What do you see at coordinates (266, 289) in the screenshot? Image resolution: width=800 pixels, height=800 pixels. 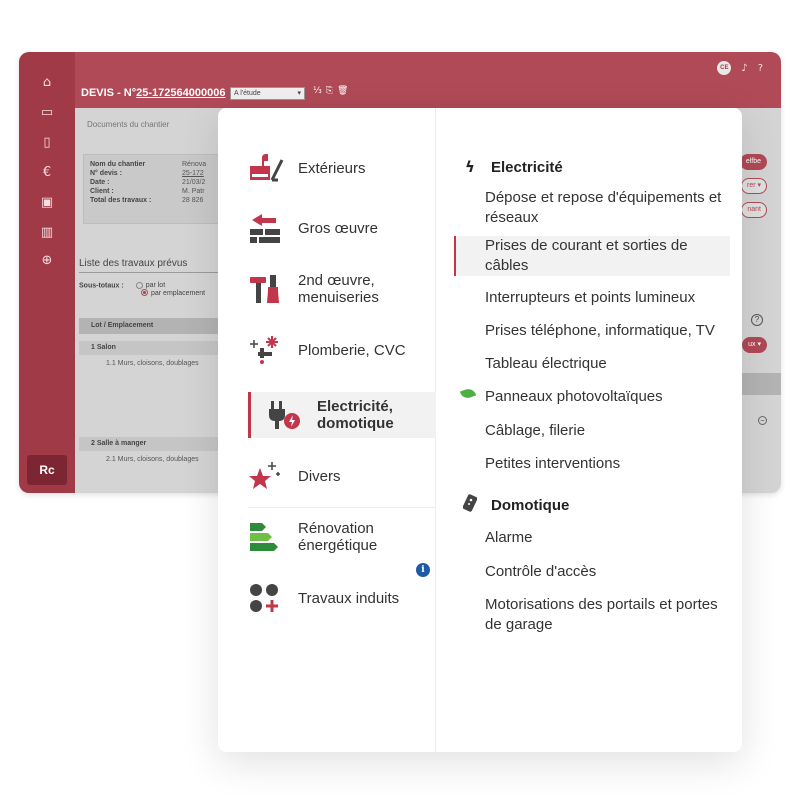 I see `carpentry-tools-icon` at bounding box center [266, 289].